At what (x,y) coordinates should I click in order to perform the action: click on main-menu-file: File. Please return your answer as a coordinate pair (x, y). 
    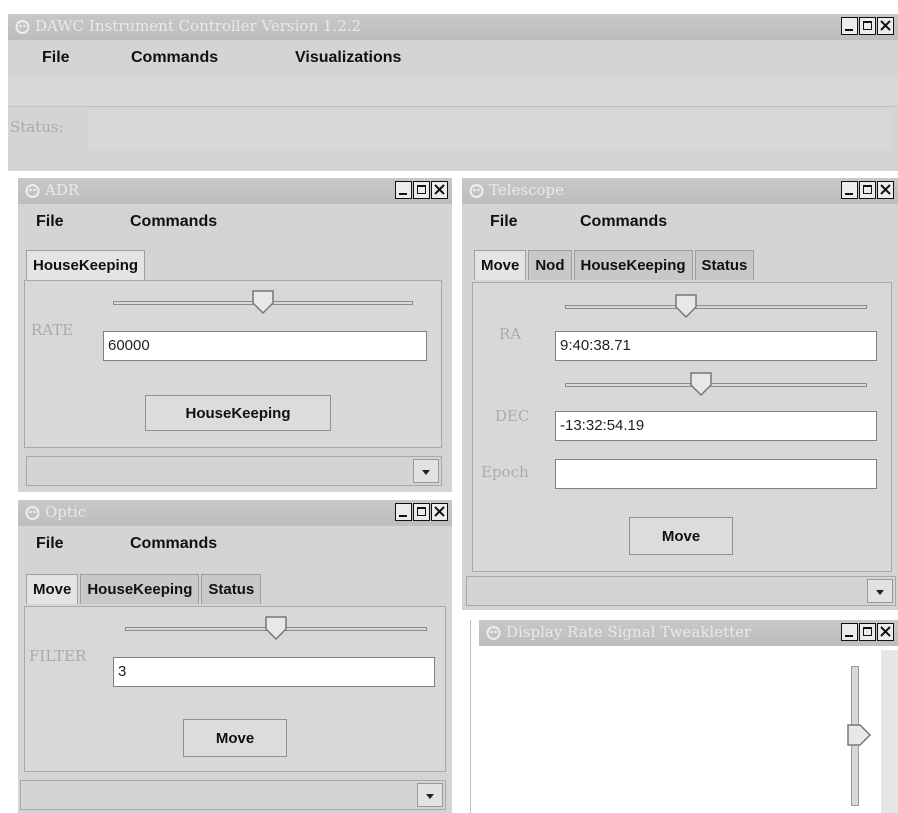
    Looking at the image, I should click on (56, 58).